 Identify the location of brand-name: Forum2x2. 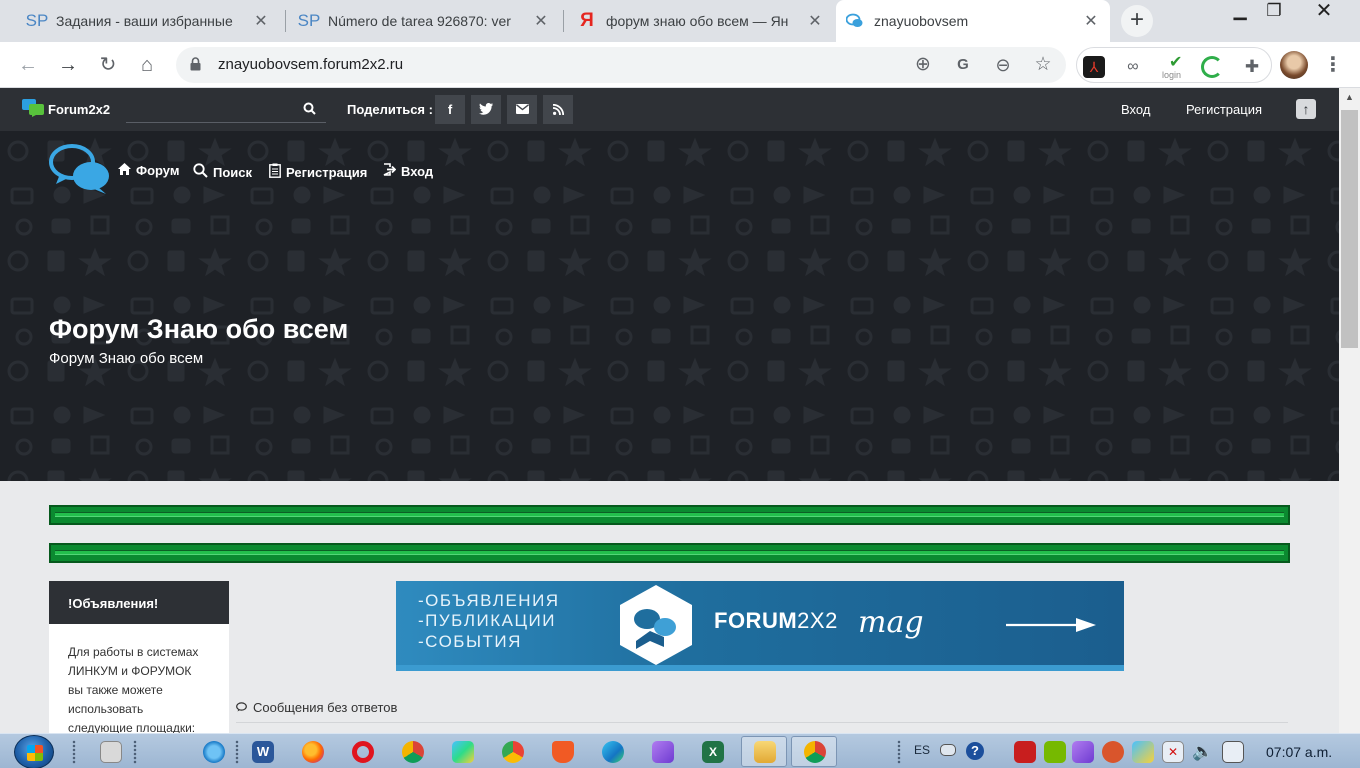
(79, 109).